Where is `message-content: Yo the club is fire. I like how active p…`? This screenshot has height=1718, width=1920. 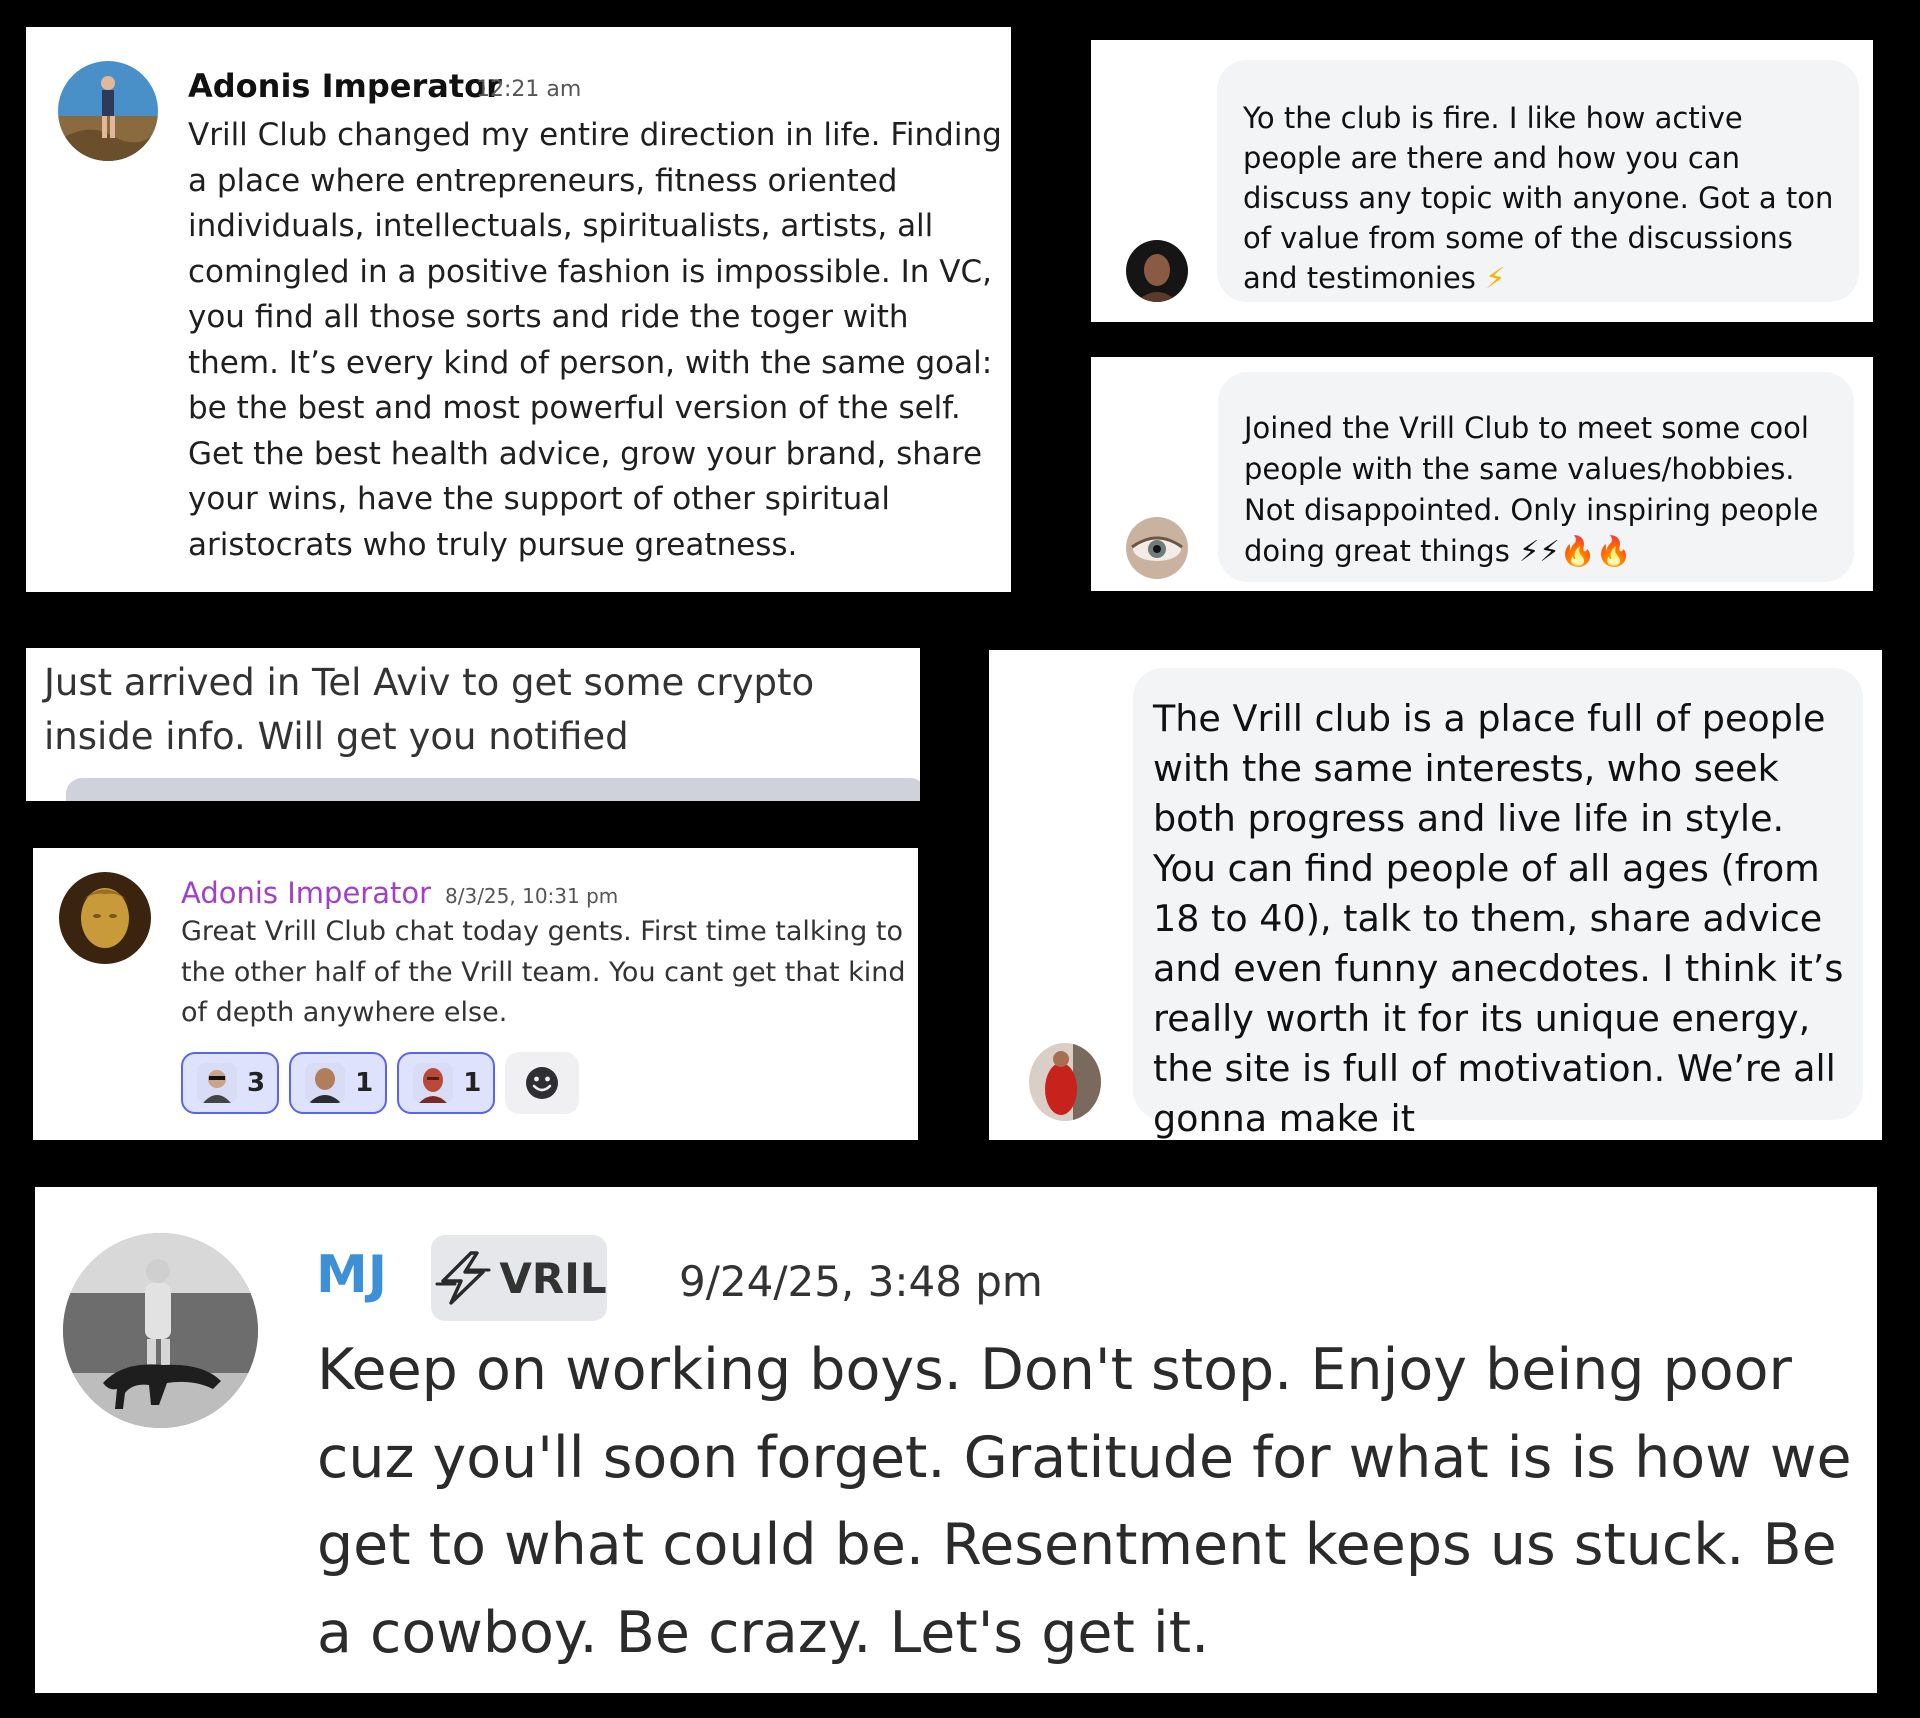
message-content: Yo the club is fire. I like how active p… is located at coordinates (1543, 198).